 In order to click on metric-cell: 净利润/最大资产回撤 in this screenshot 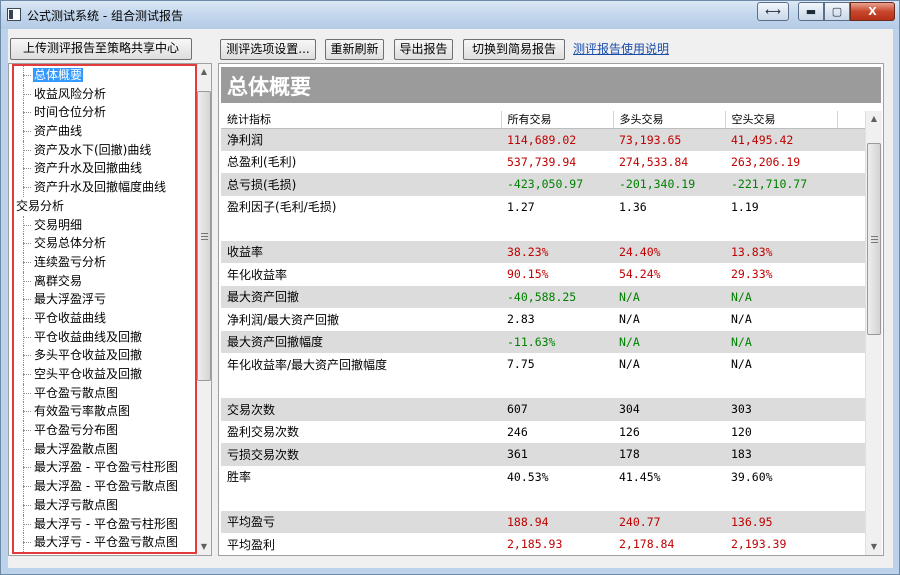, I will do `click(283, 319)`.